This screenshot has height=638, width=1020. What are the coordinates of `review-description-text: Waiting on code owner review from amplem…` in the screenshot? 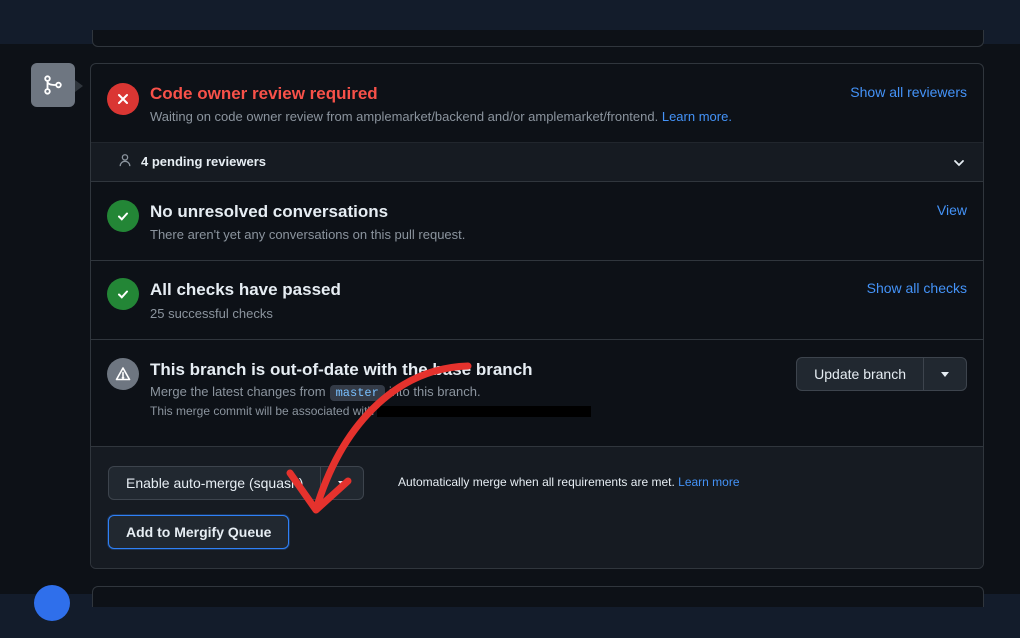 It's located at (404, 116).